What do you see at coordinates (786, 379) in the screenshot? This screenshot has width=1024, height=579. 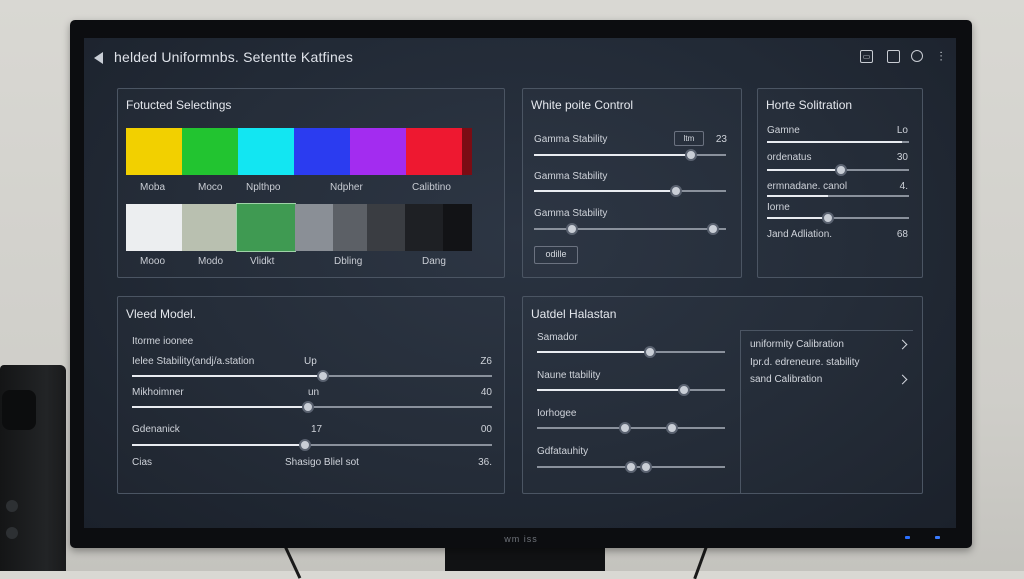 I see `menu-item-sand-calibration: sand Calibration` at bounding box center [786, 379].